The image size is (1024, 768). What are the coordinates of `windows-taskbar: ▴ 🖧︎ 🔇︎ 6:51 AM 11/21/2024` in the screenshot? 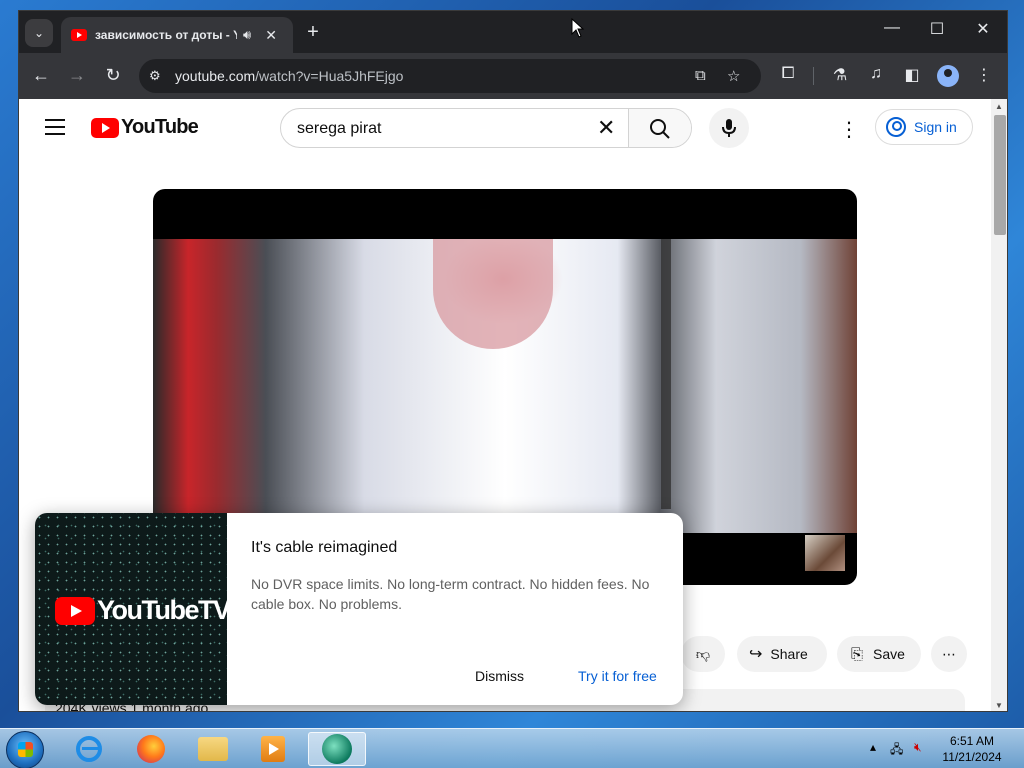 It's located at (512, 748).